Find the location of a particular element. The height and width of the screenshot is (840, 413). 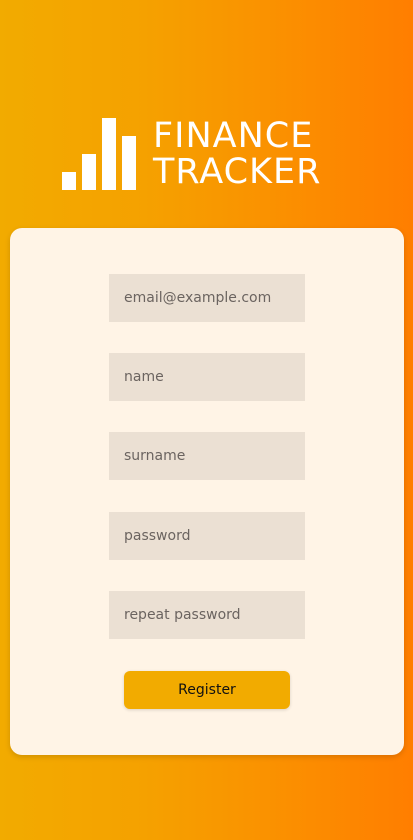

app-logo: FINANCE TRACKER is located at coordinates (207, 155).